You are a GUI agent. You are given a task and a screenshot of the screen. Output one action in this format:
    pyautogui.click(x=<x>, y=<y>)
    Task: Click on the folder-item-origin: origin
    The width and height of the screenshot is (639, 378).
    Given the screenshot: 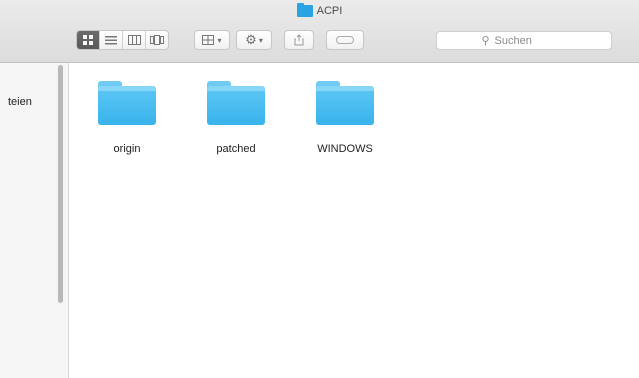 What is the action you would take?
    pyautogui.click(x=127, y=115)
    